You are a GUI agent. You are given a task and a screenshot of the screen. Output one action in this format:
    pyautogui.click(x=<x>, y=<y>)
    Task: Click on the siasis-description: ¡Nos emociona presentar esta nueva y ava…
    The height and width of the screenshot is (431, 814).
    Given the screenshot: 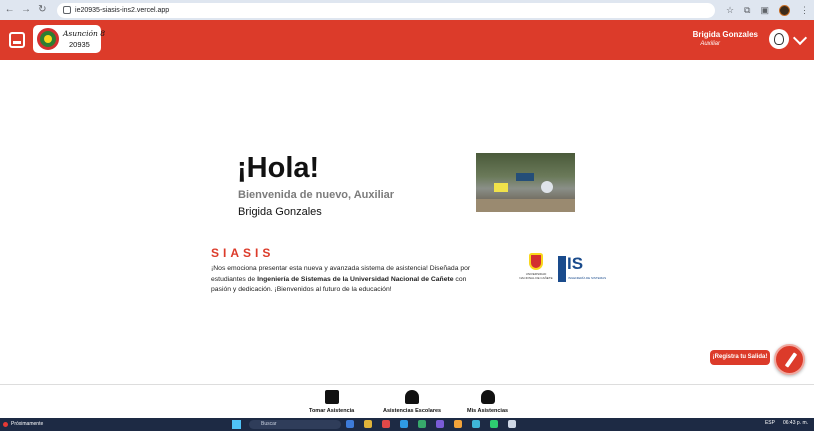 What is the action you would take?
    pyautogui.click(x=341, y=279)
    